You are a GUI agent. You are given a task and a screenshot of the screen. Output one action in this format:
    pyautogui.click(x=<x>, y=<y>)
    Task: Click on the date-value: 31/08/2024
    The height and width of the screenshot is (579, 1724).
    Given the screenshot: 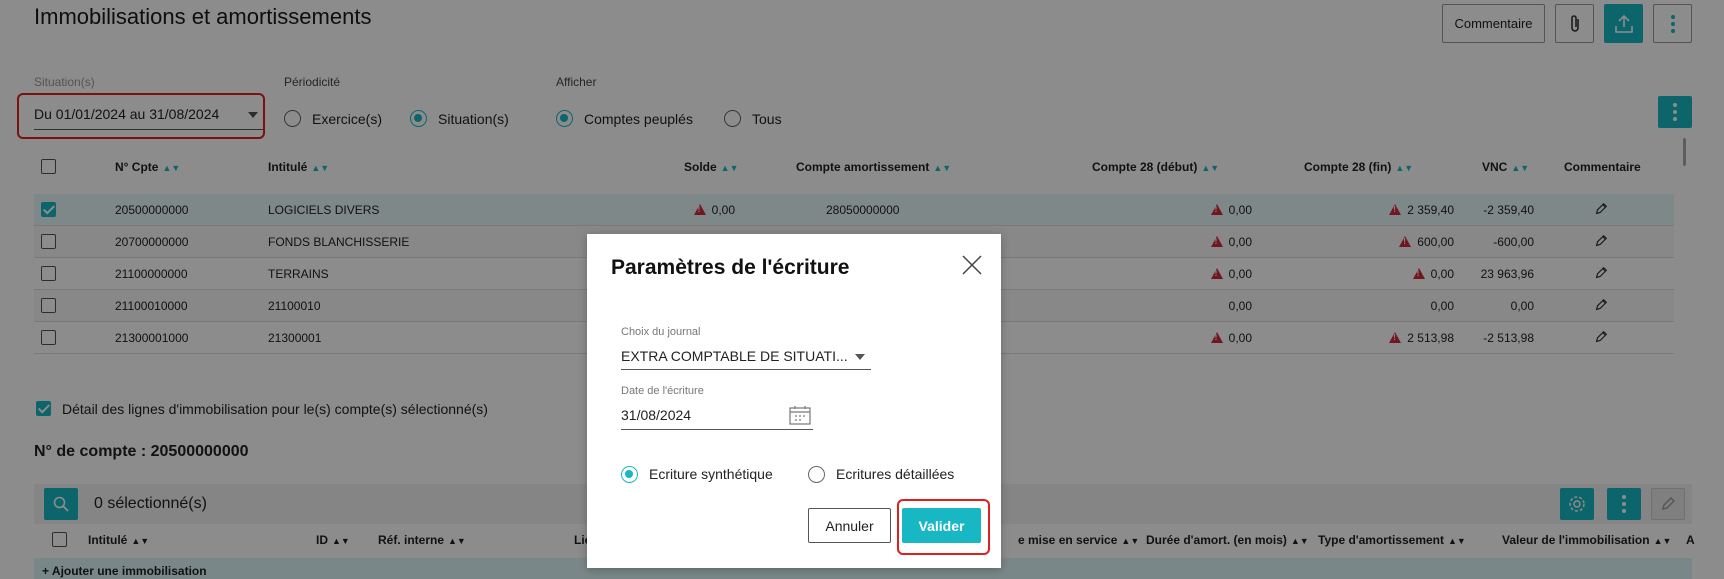 What is the action you would take?
    pyautogui.click(x=656, y=415)
    